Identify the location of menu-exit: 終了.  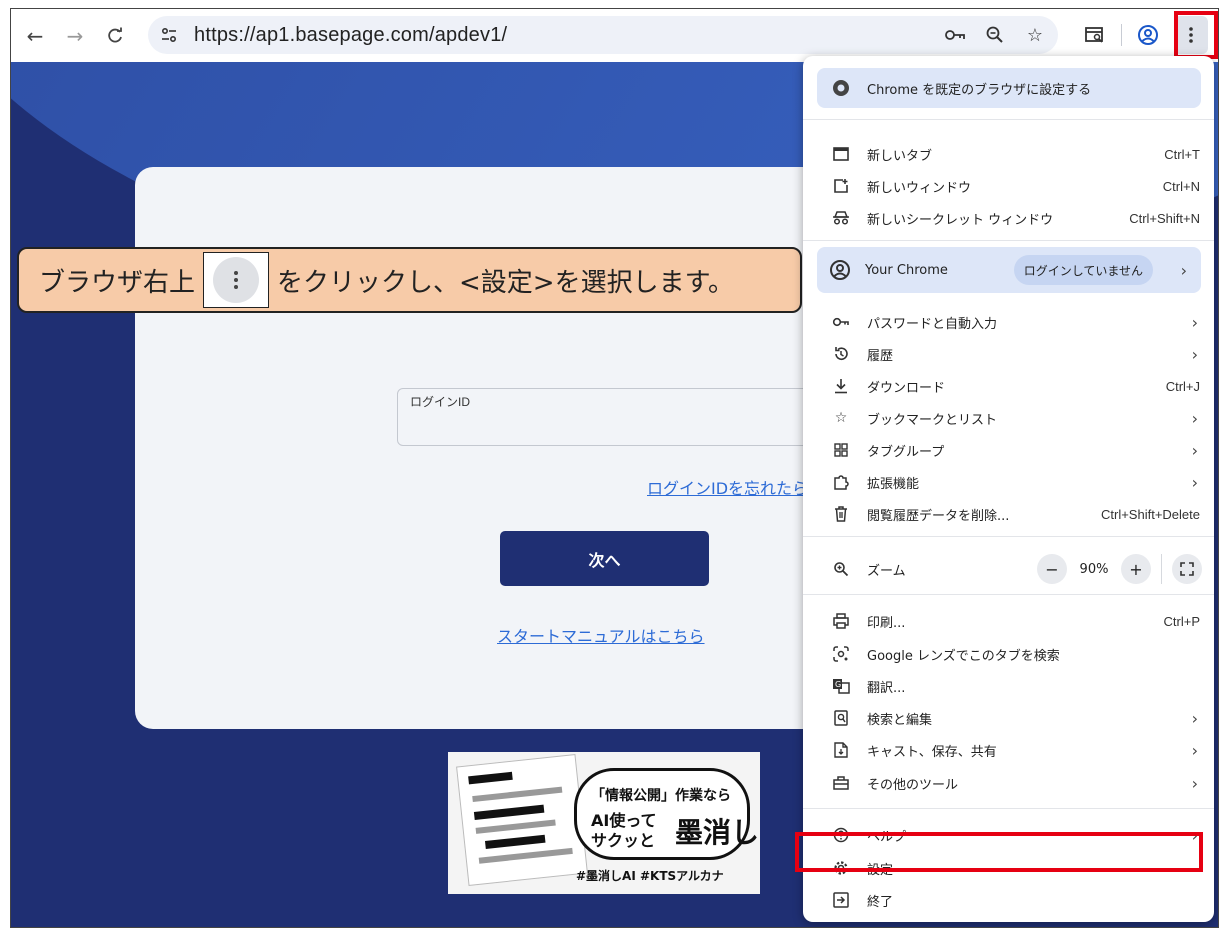
(1008, 900).